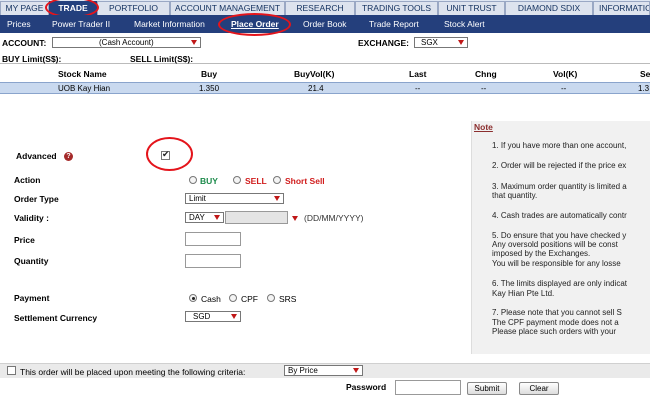 This screenshot has width=650, height=406. Describe the element at coordinates (237, 180) in the screenshot. I see `radio-sell` at that location.